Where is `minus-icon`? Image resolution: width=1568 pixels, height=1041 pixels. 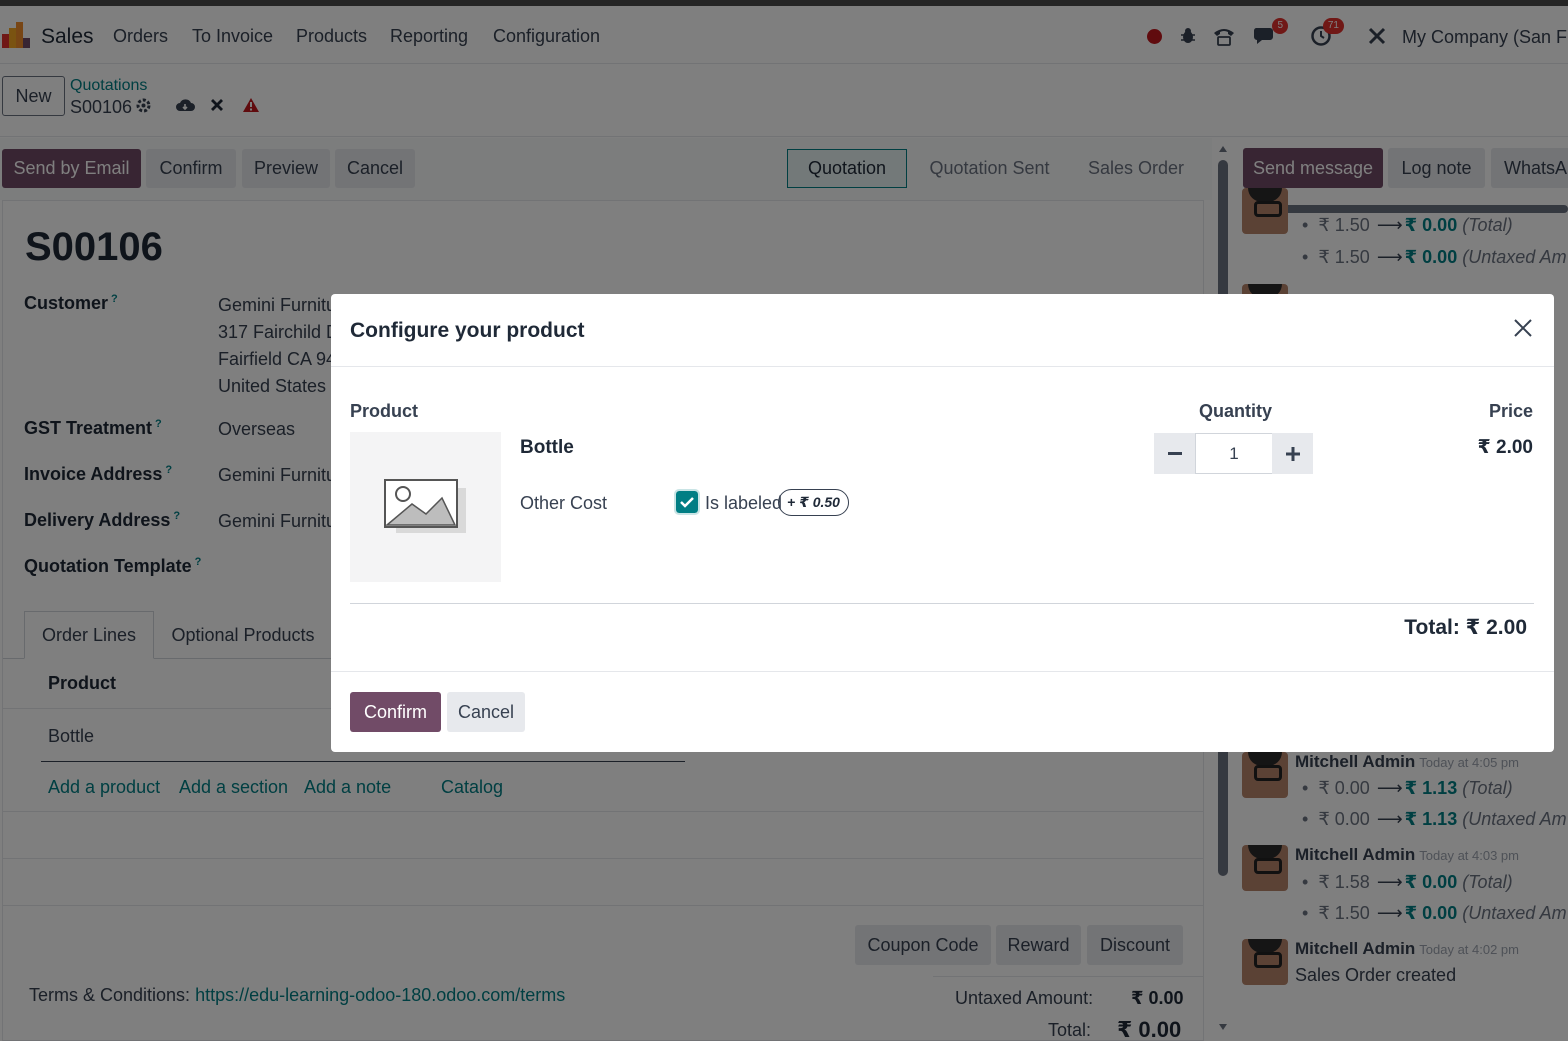
minus-icon is located at coordinates (1174, 453).